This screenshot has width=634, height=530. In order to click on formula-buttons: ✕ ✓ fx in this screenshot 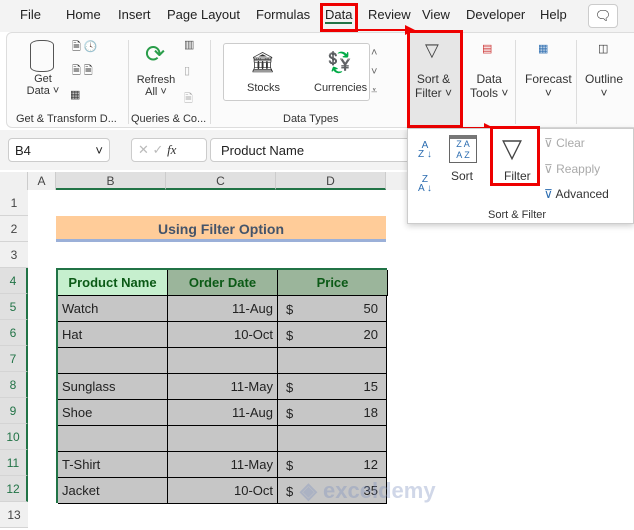, I will do `click(169, 150)`.